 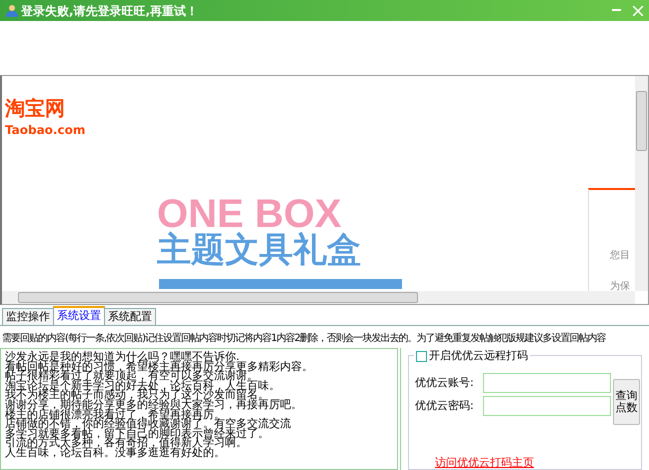 I want to click on checkbox-label: 开启优优云远程打码, so click(x=478, y=356).